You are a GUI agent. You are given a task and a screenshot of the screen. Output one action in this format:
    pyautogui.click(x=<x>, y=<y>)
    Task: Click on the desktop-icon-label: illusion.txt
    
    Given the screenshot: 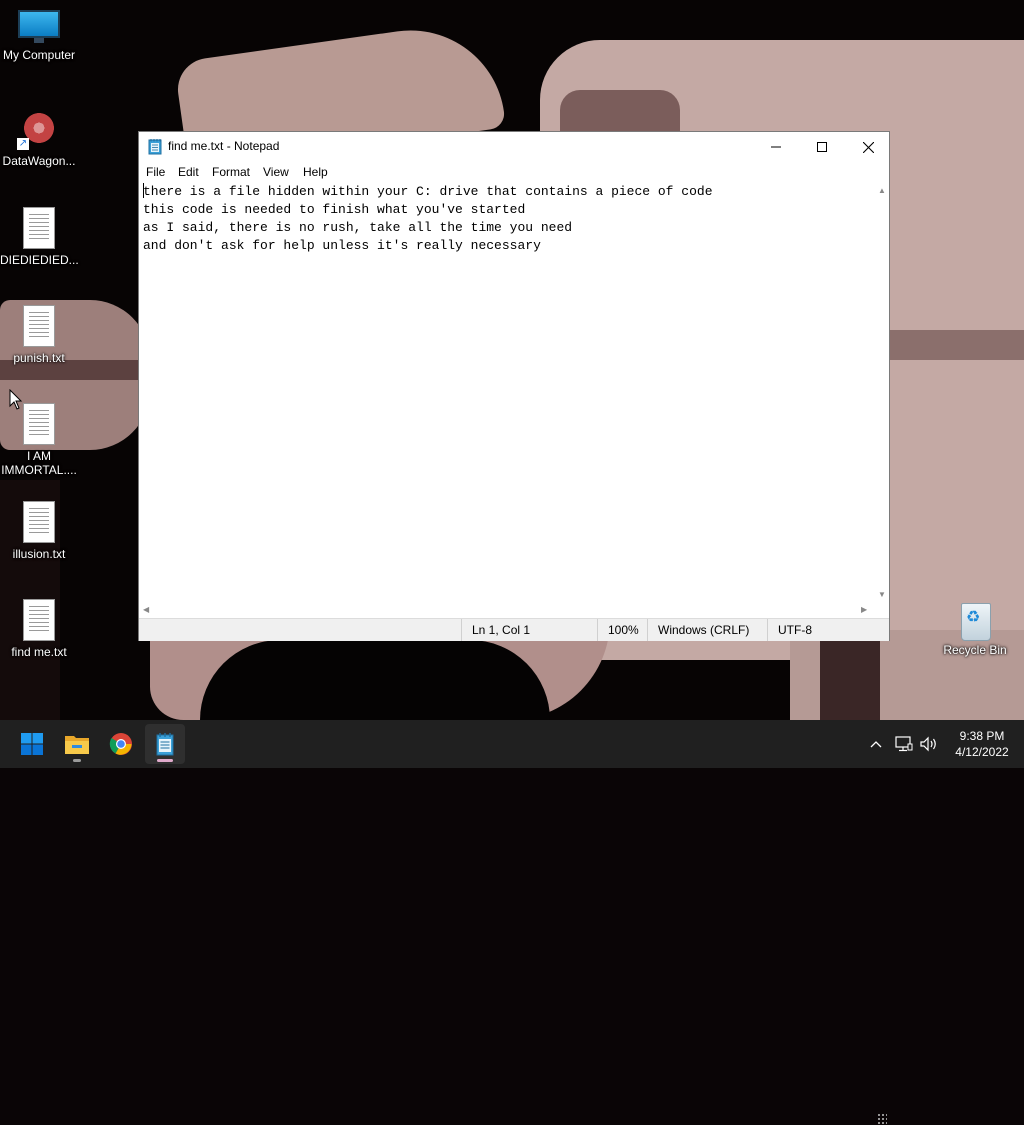 What is the action you would take?
    pyautogui.click(x=39, y=554)
    